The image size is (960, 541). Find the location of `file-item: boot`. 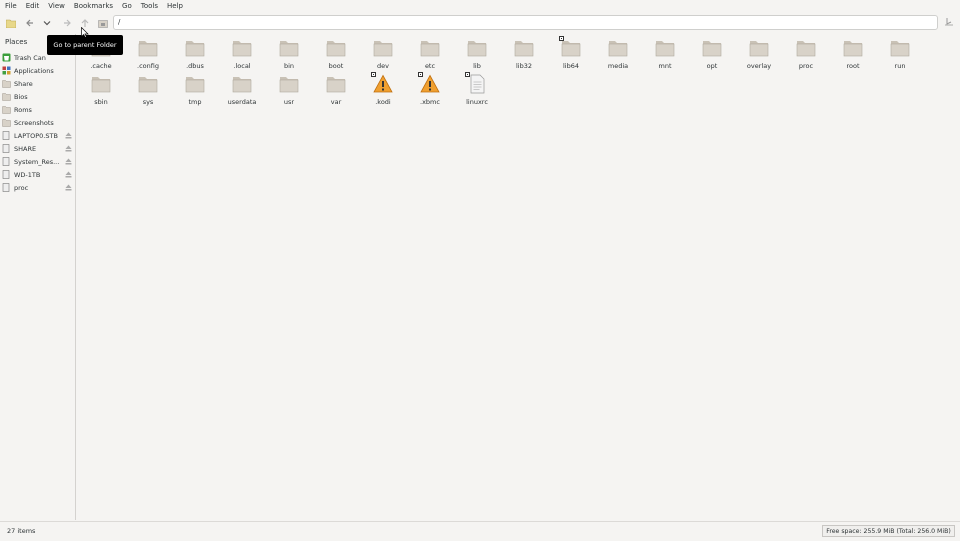

file-item: boot is located at coordinates (336, 52).